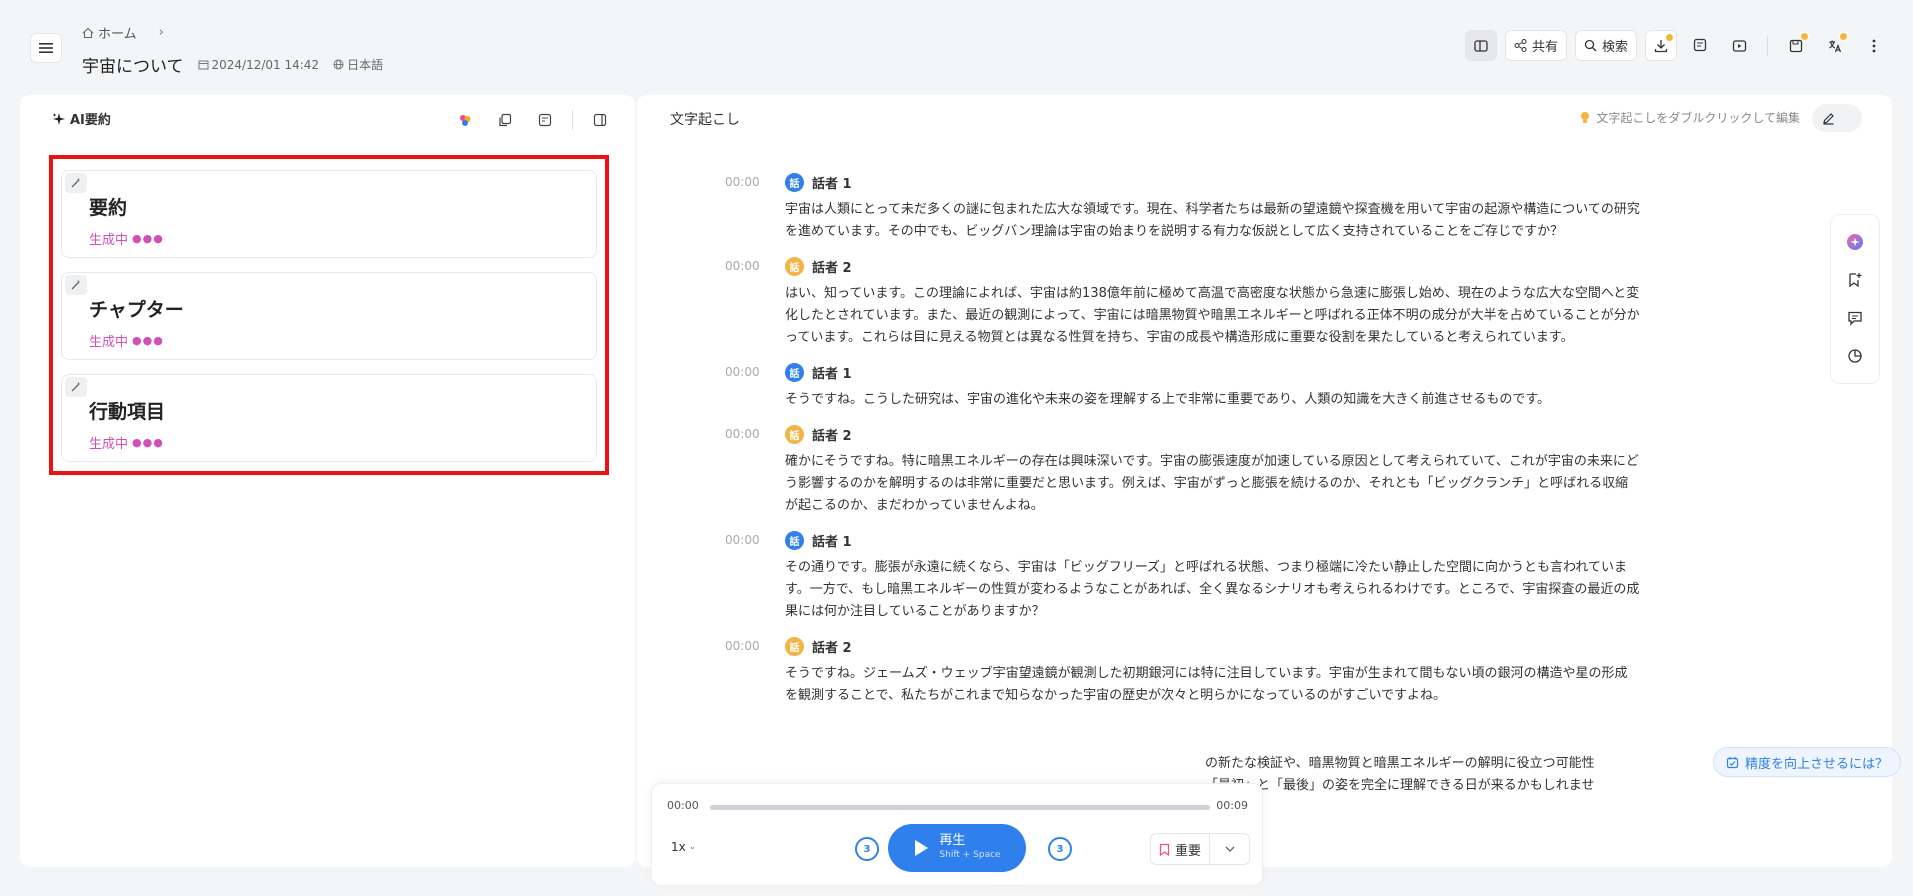 This screenshot has width=1913, height=896. I want to click on summary-toolbar, so click(532, 120).